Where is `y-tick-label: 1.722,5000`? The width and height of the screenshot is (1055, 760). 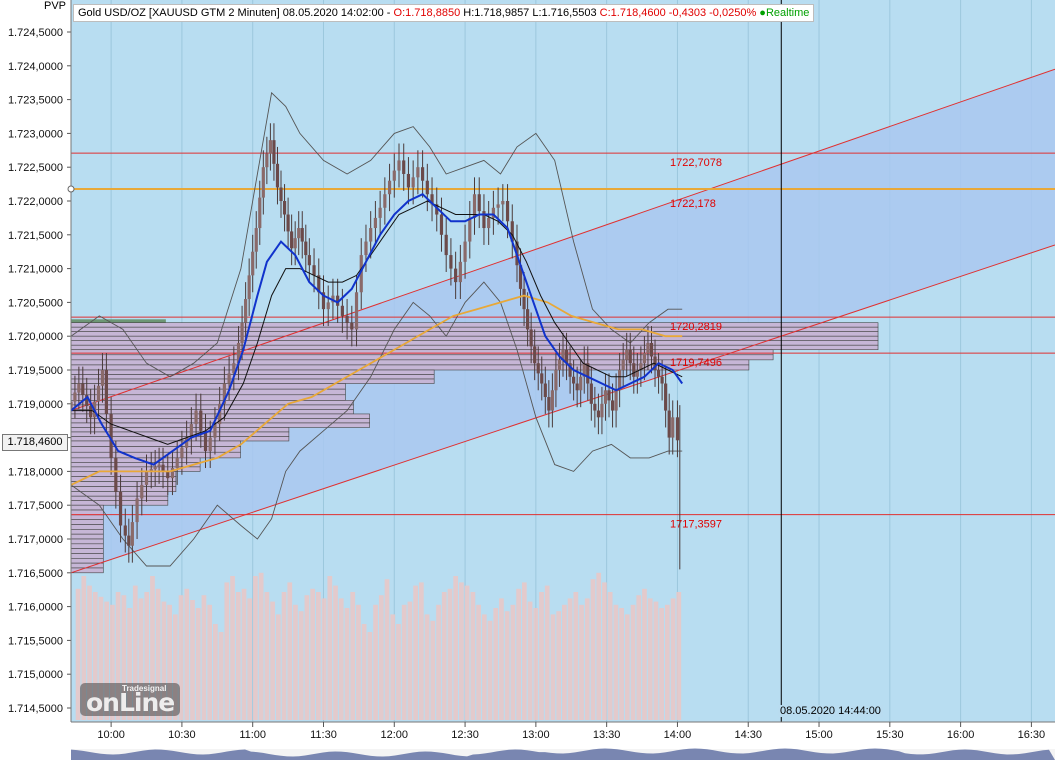 y-tick-label: 1.722,5000 is located at coordinates (35, 168).